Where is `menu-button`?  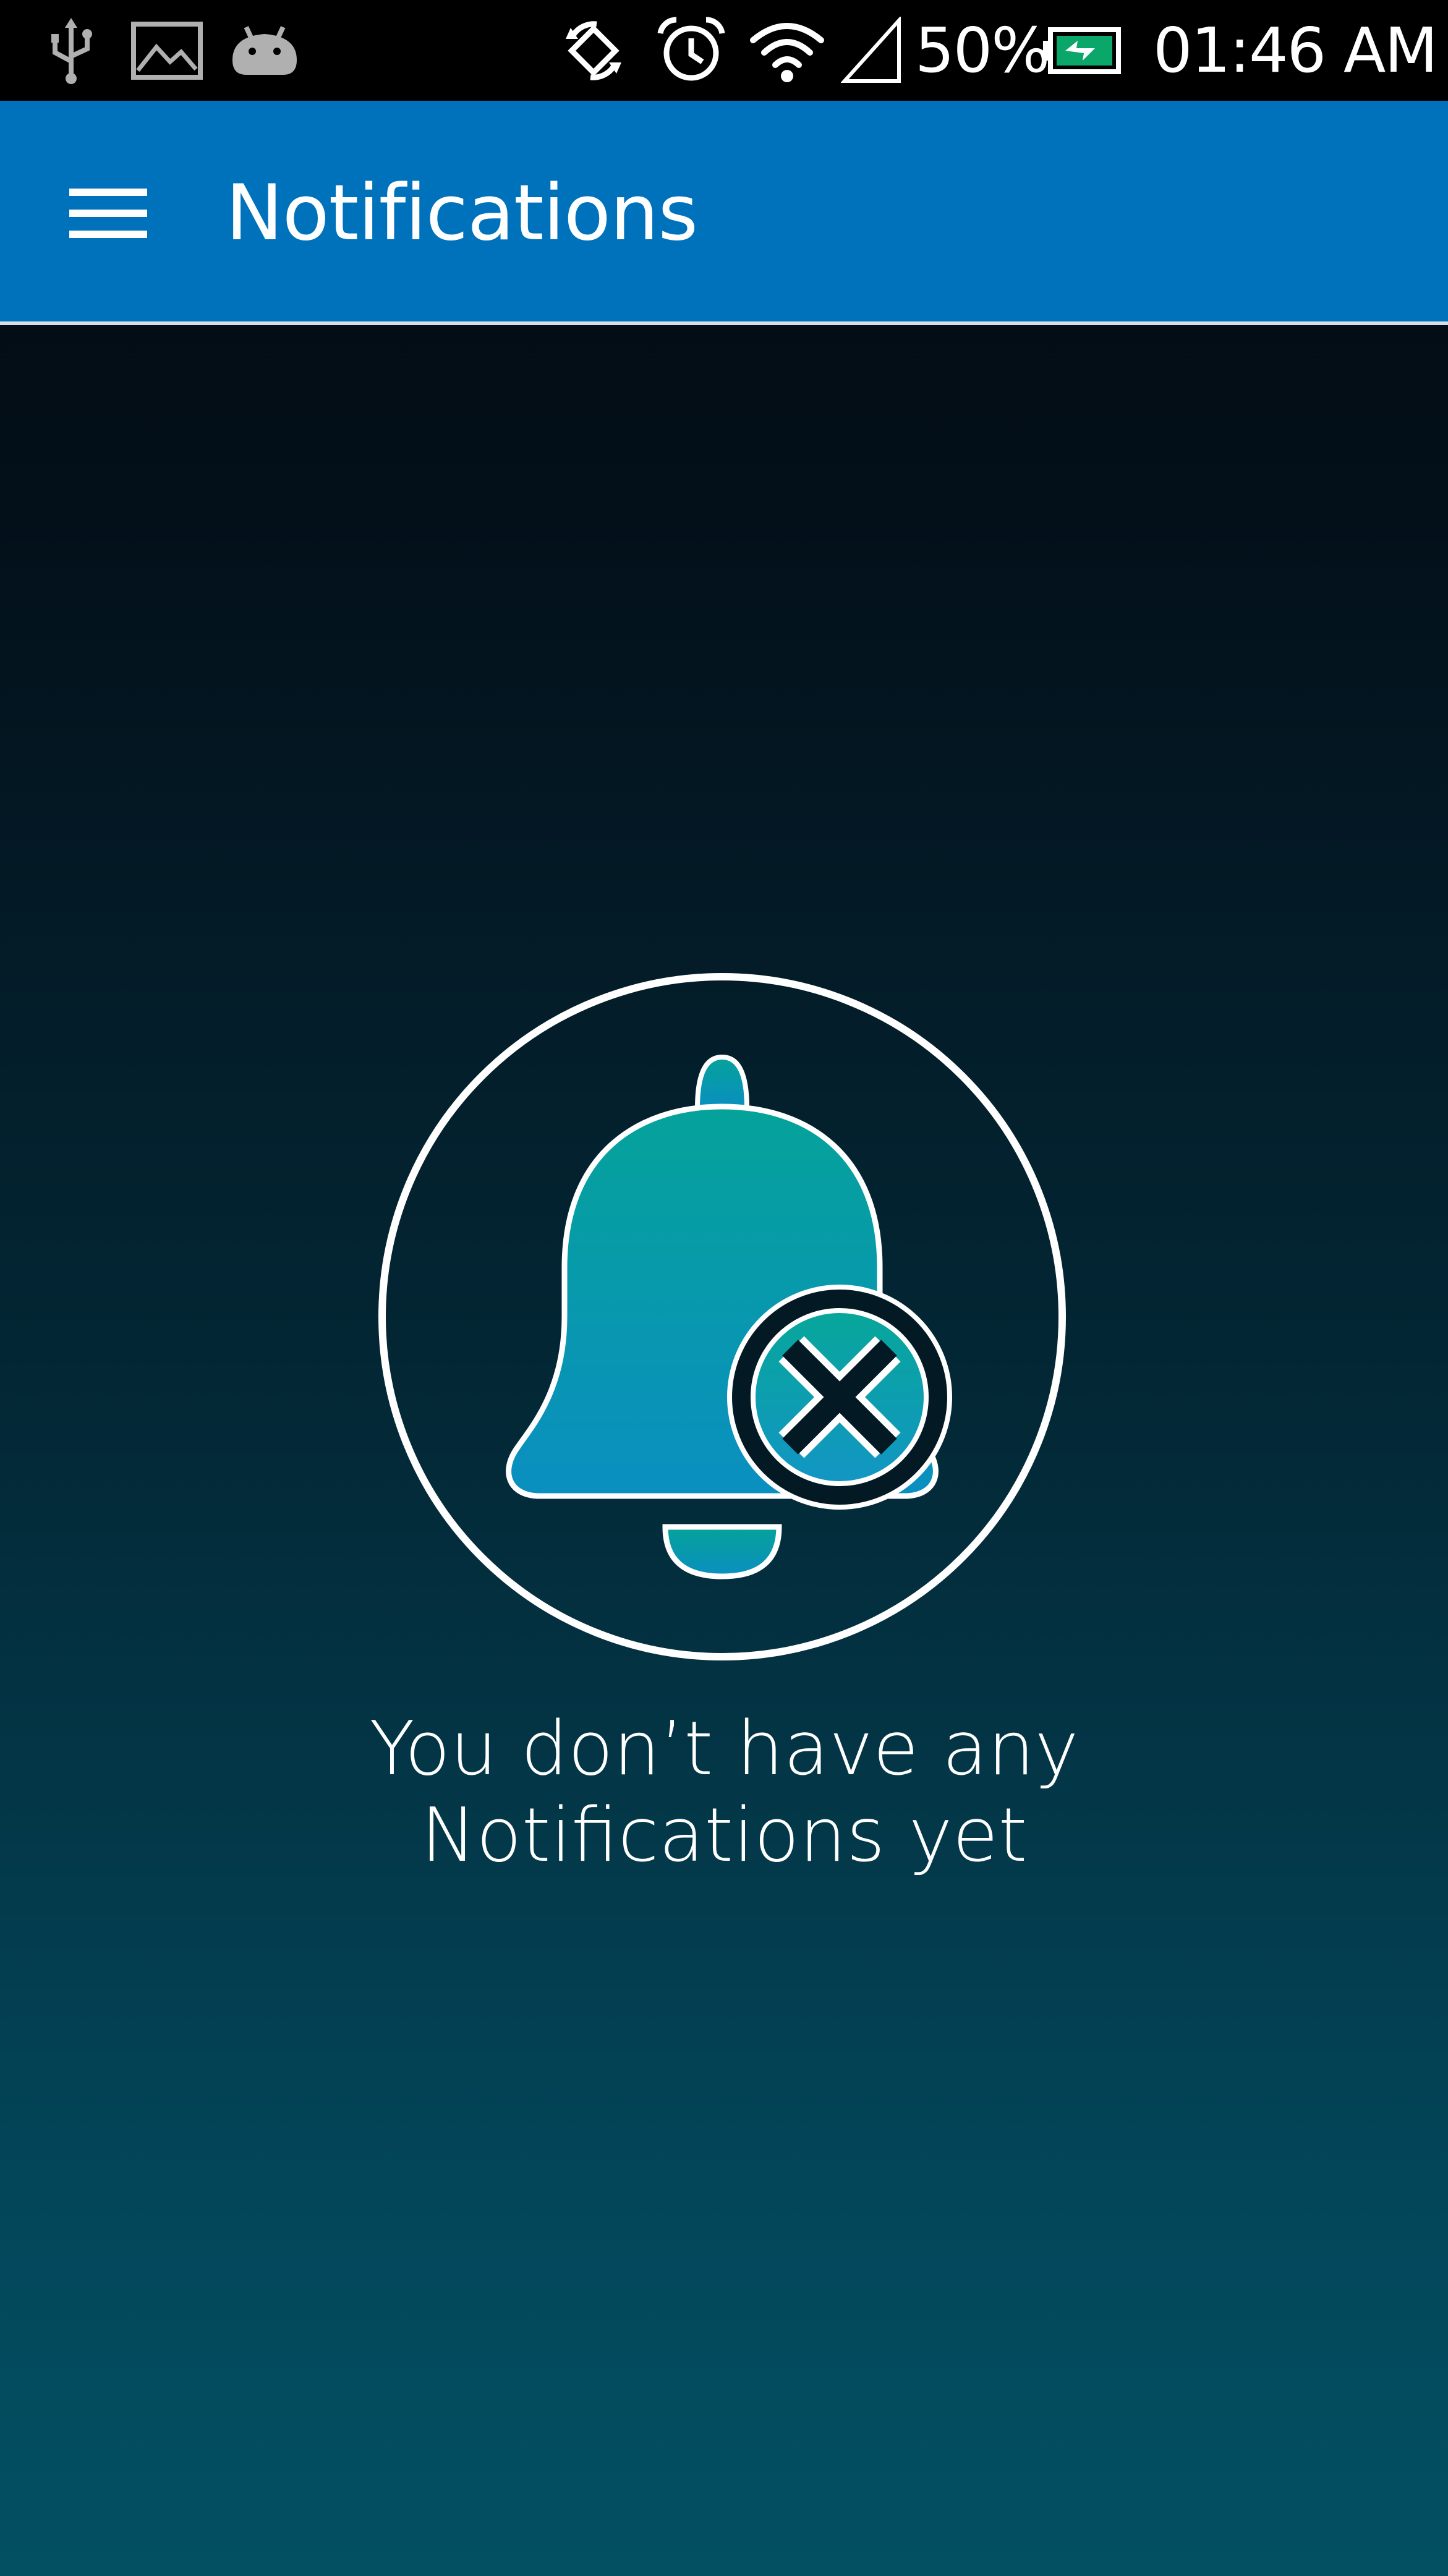 menu-button is located at coordinates (108, 213).